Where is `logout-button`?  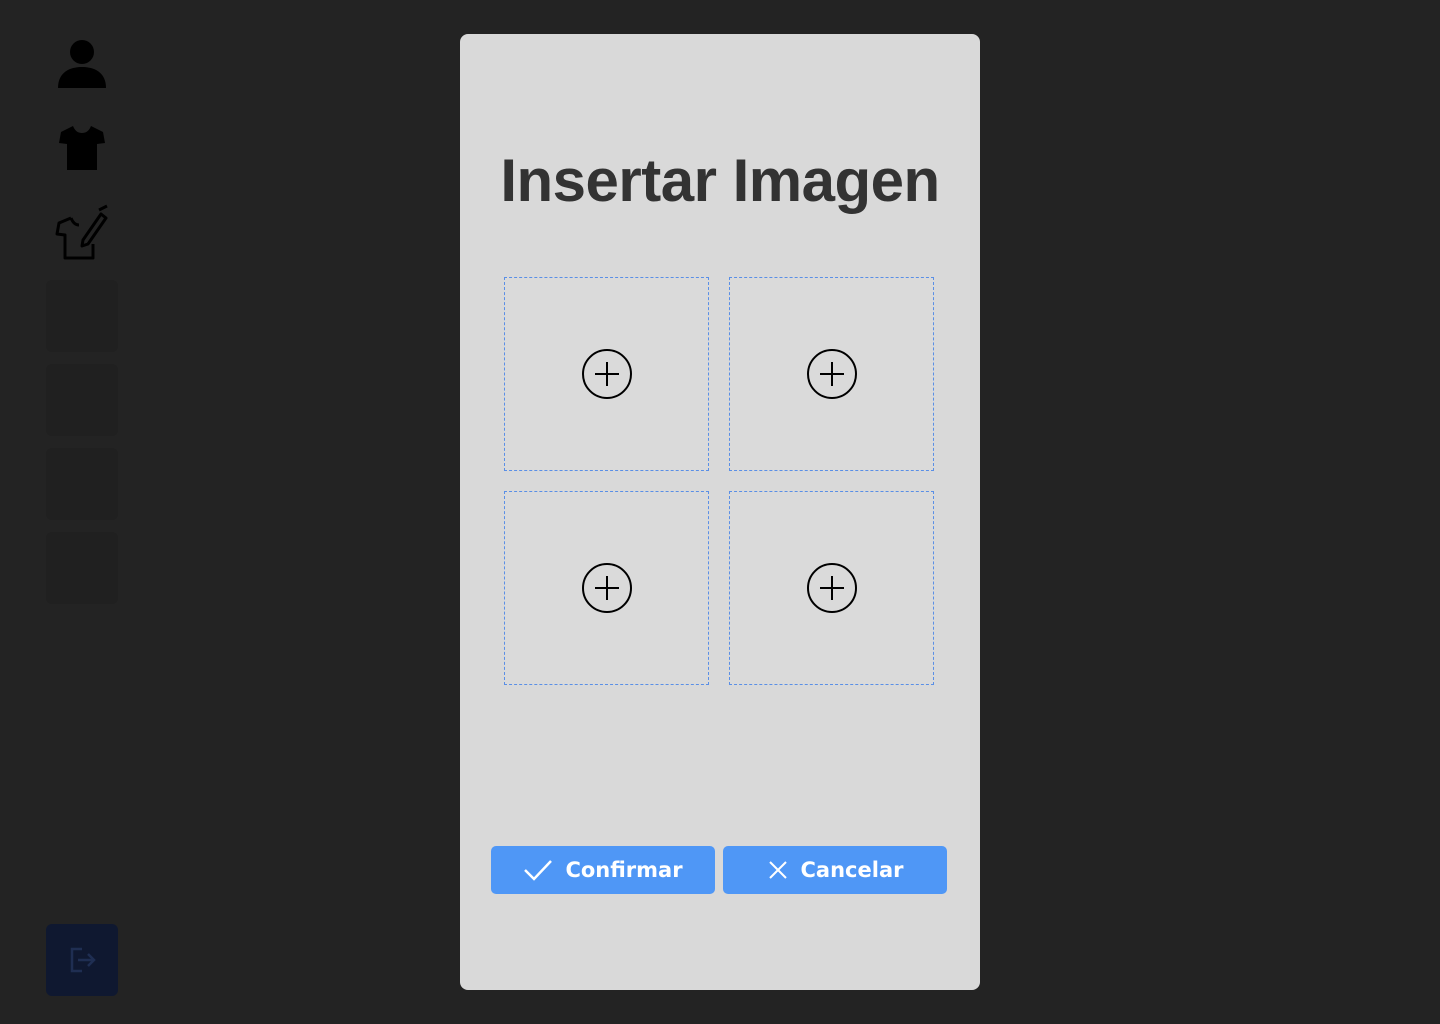 logout-button is located at coordinates (82, 960).